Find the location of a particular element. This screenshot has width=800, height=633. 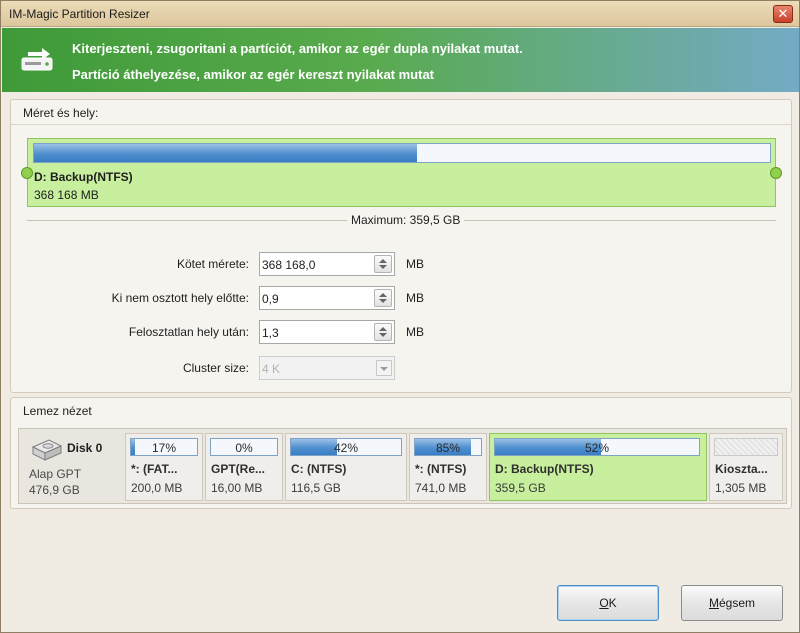

space-after-input is located at coordinates (316, 332).